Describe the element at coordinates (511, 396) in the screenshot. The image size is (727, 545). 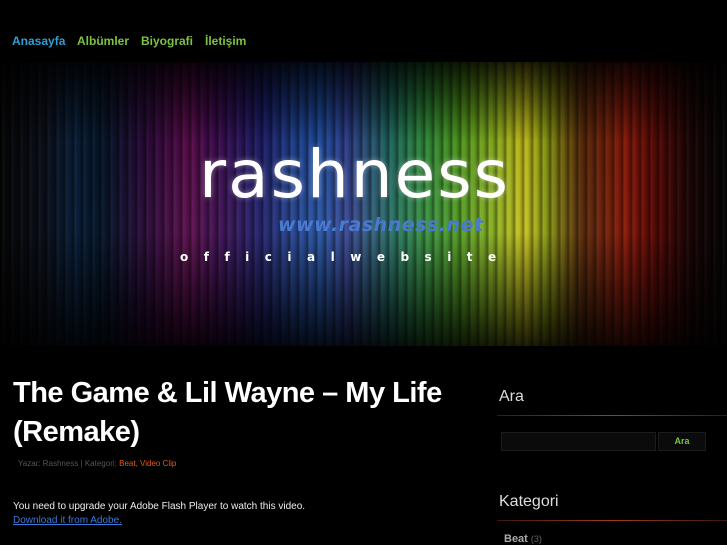
I see `search-widget-title: Ara` at that location.